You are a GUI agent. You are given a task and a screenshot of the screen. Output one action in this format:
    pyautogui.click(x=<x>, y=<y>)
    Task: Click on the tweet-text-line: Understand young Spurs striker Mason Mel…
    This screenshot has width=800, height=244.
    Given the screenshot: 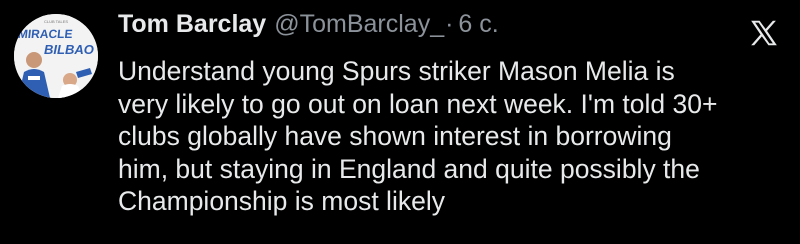 What is the action you would take?
    pyautogui.click(x=396, y=71)
    